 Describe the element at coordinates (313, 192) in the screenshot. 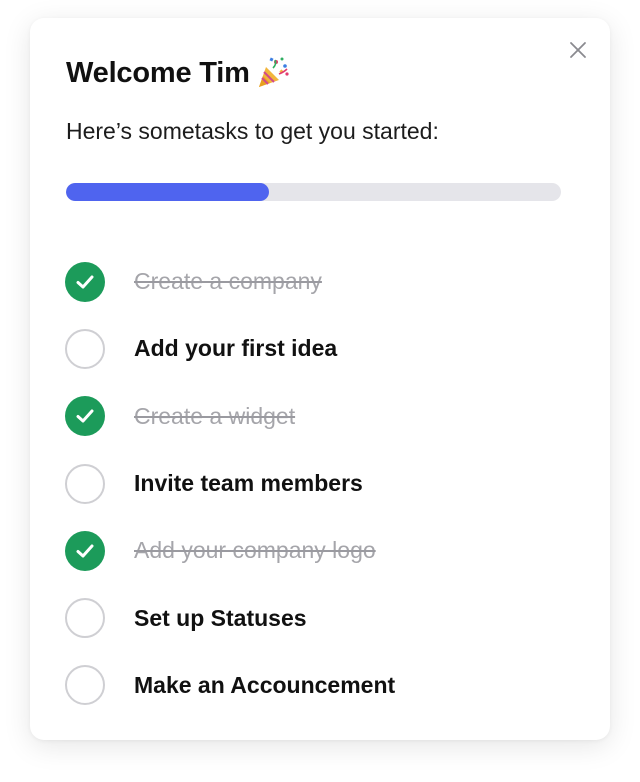

I see `progress-bar` at that location.